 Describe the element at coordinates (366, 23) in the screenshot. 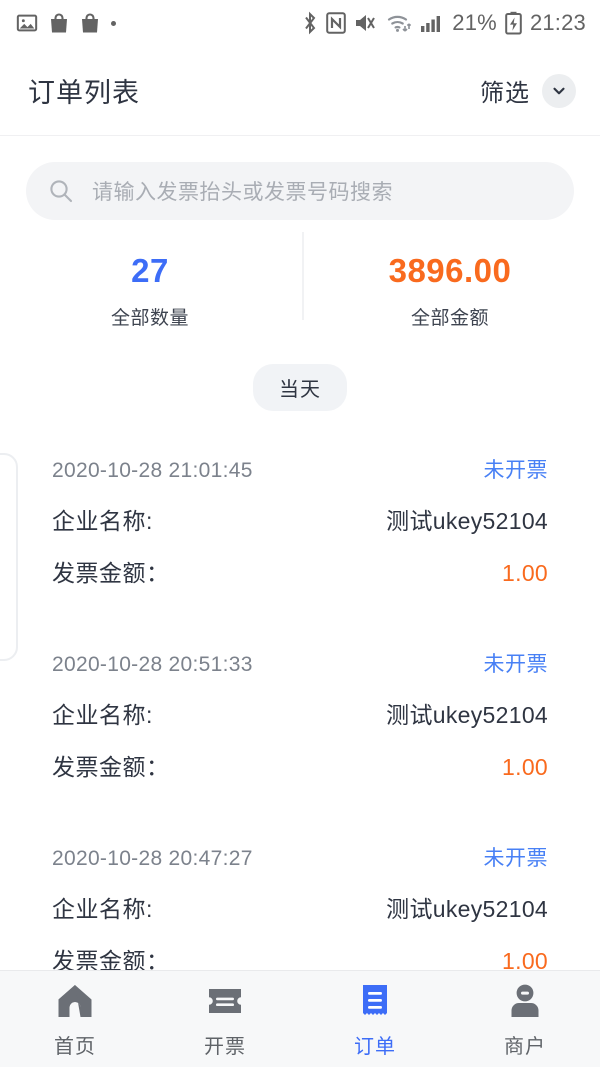

I see `vibrate-mute-icon` at that location.